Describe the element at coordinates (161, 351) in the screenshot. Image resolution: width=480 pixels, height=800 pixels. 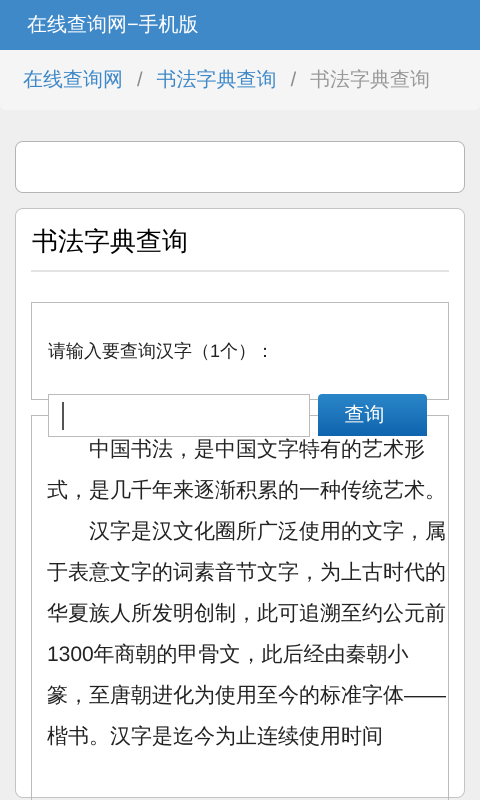
I see `prompt-label: 请输入要查询汉字（1个）：` at that location.